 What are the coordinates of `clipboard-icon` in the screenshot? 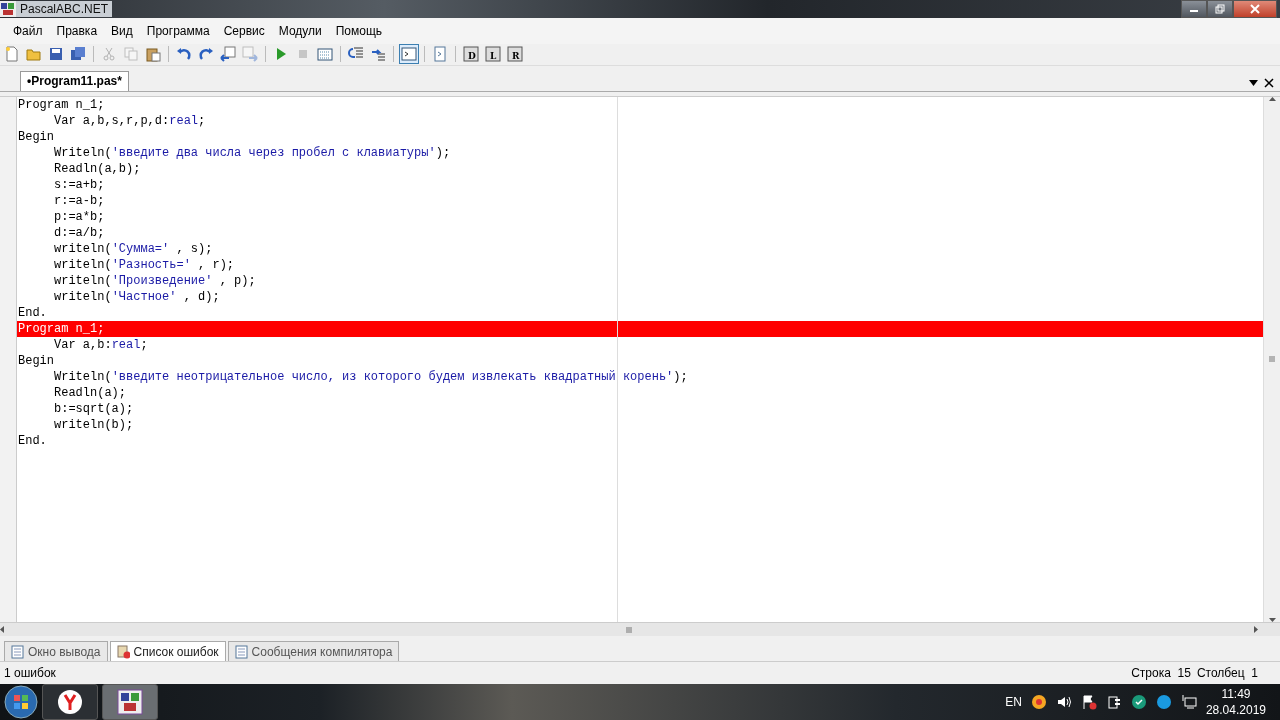 It's located at (153, 54).